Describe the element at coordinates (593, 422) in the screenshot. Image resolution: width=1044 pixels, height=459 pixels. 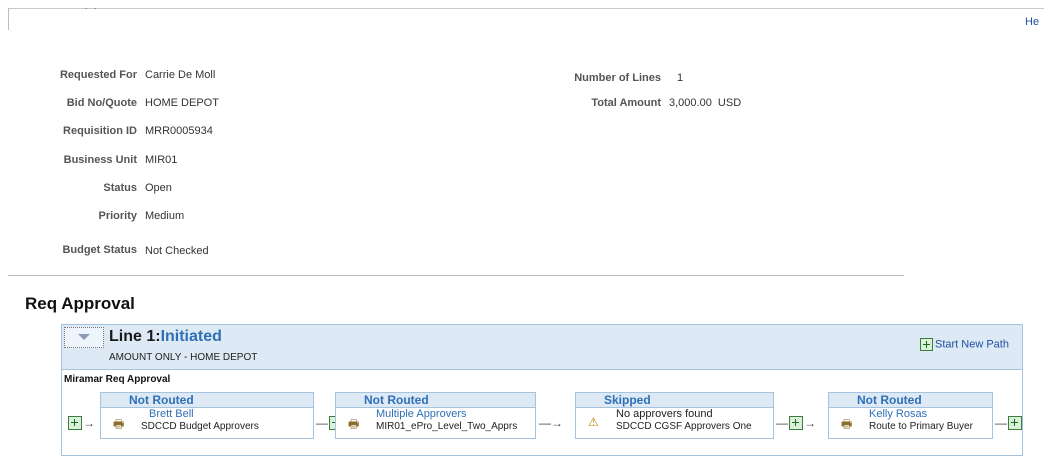
I see `warning-icon: ⚠` at that location.